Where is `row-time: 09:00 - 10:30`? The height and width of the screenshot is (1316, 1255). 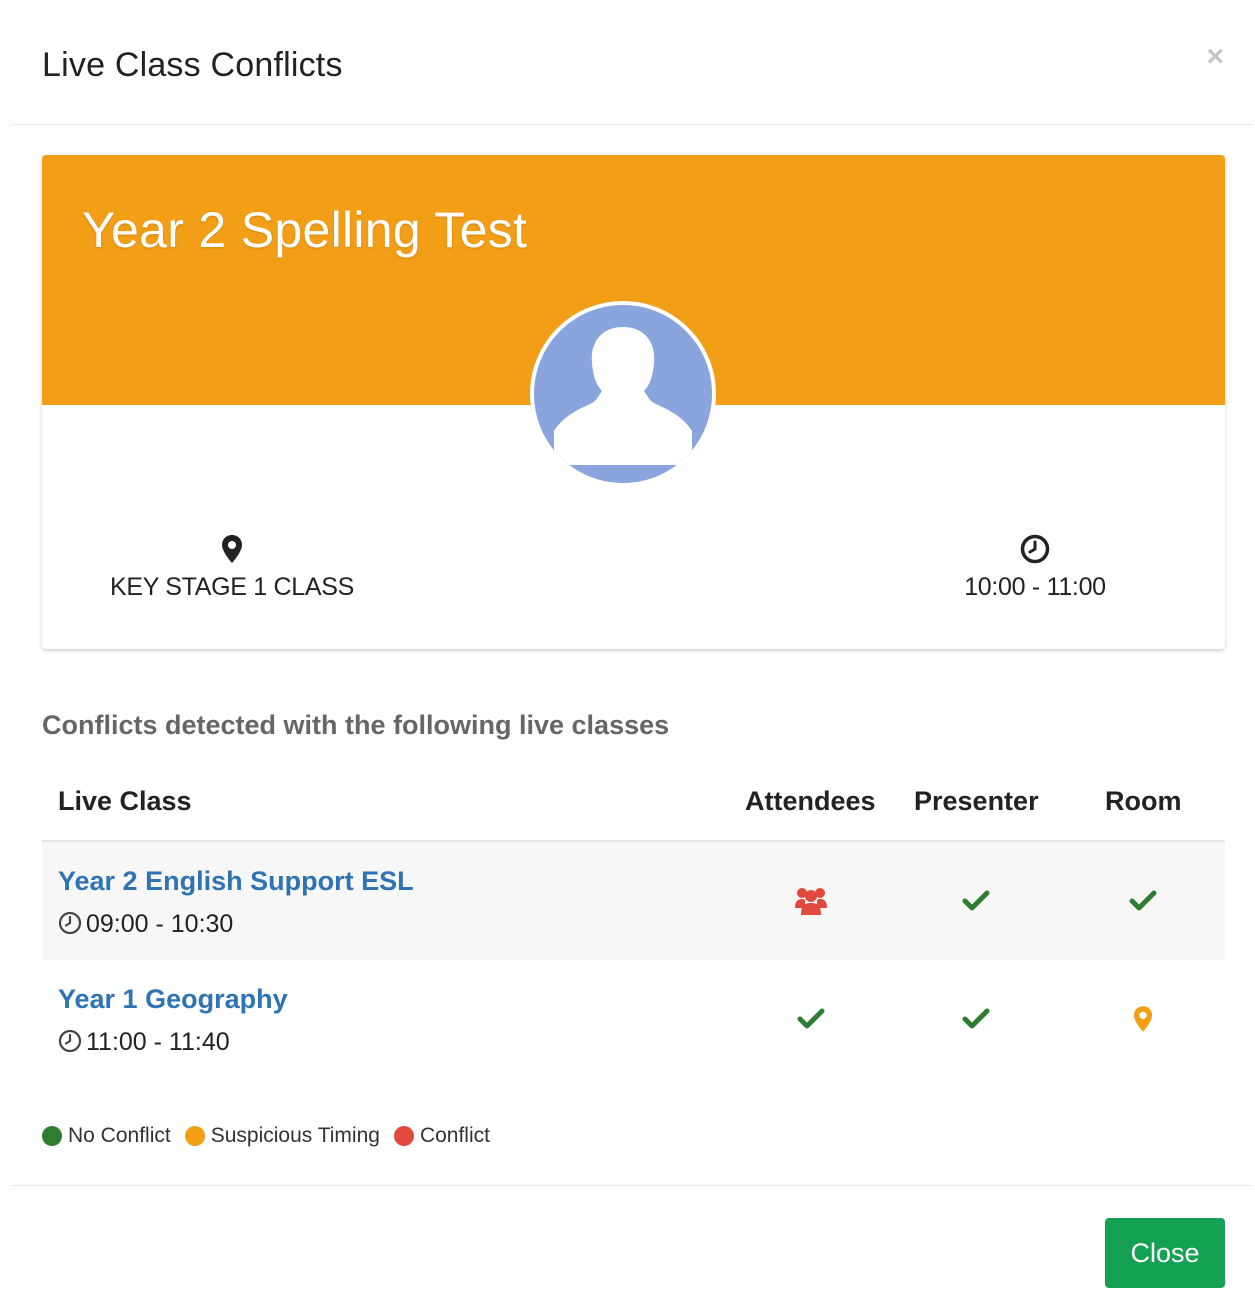
row-time: 09:00 - 10:30 is located at coordinates (145, 924).